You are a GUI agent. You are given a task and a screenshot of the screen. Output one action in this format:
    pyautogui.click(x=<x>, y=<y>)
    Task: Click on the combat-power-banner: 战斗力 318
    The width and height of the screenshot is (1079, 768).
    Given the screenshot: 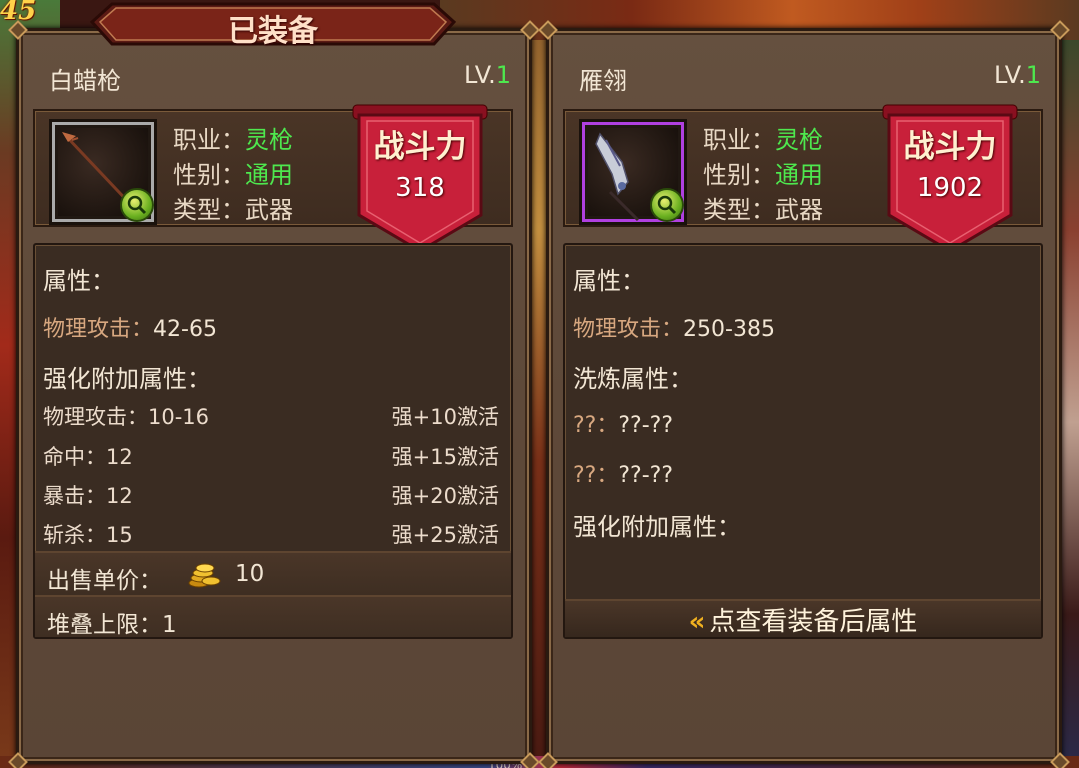 What is the action you would take?
    pyautogui.click(x=420, y=179)
    